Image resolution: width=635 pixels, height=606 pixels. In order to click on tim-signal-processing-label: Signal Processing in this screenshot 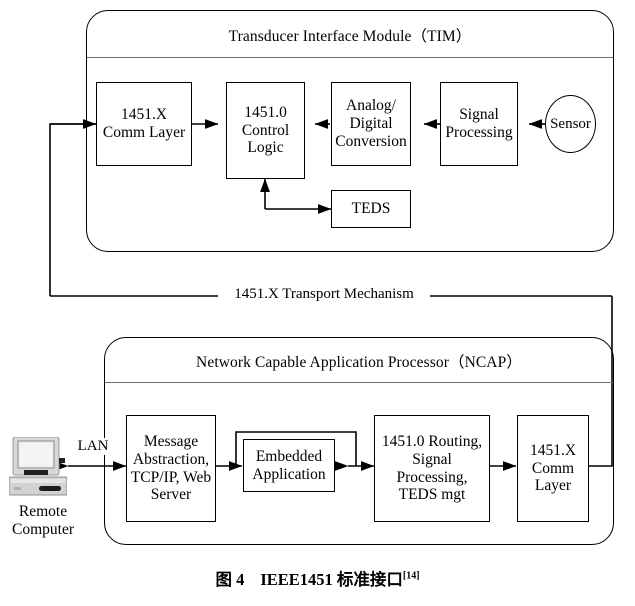, I will do `click(479, 123)`.